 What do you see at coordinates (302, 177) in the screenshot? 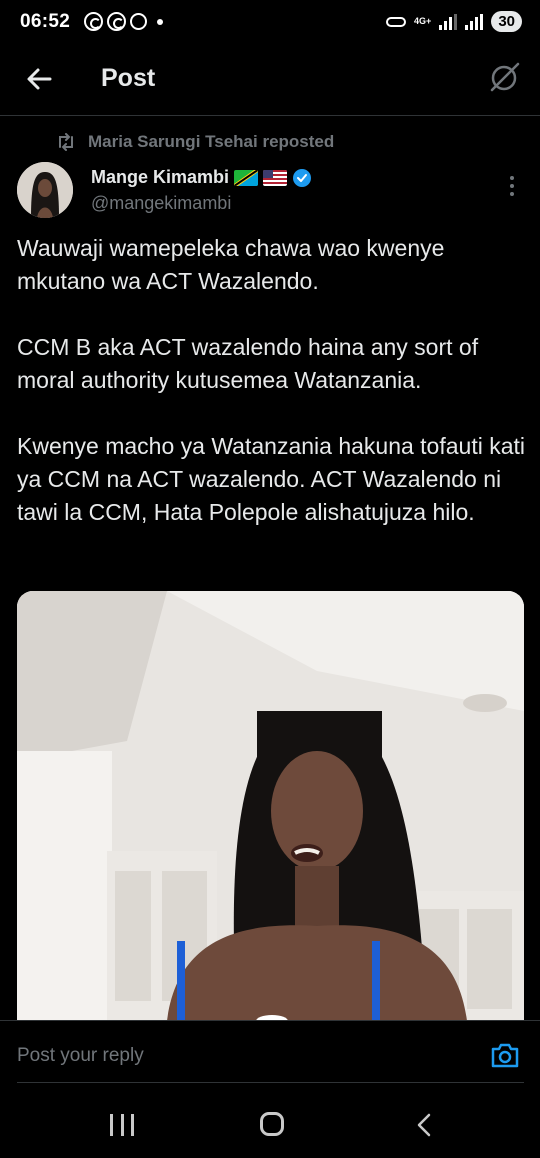
I see `verified-icon` at bounding box center [302, 177].